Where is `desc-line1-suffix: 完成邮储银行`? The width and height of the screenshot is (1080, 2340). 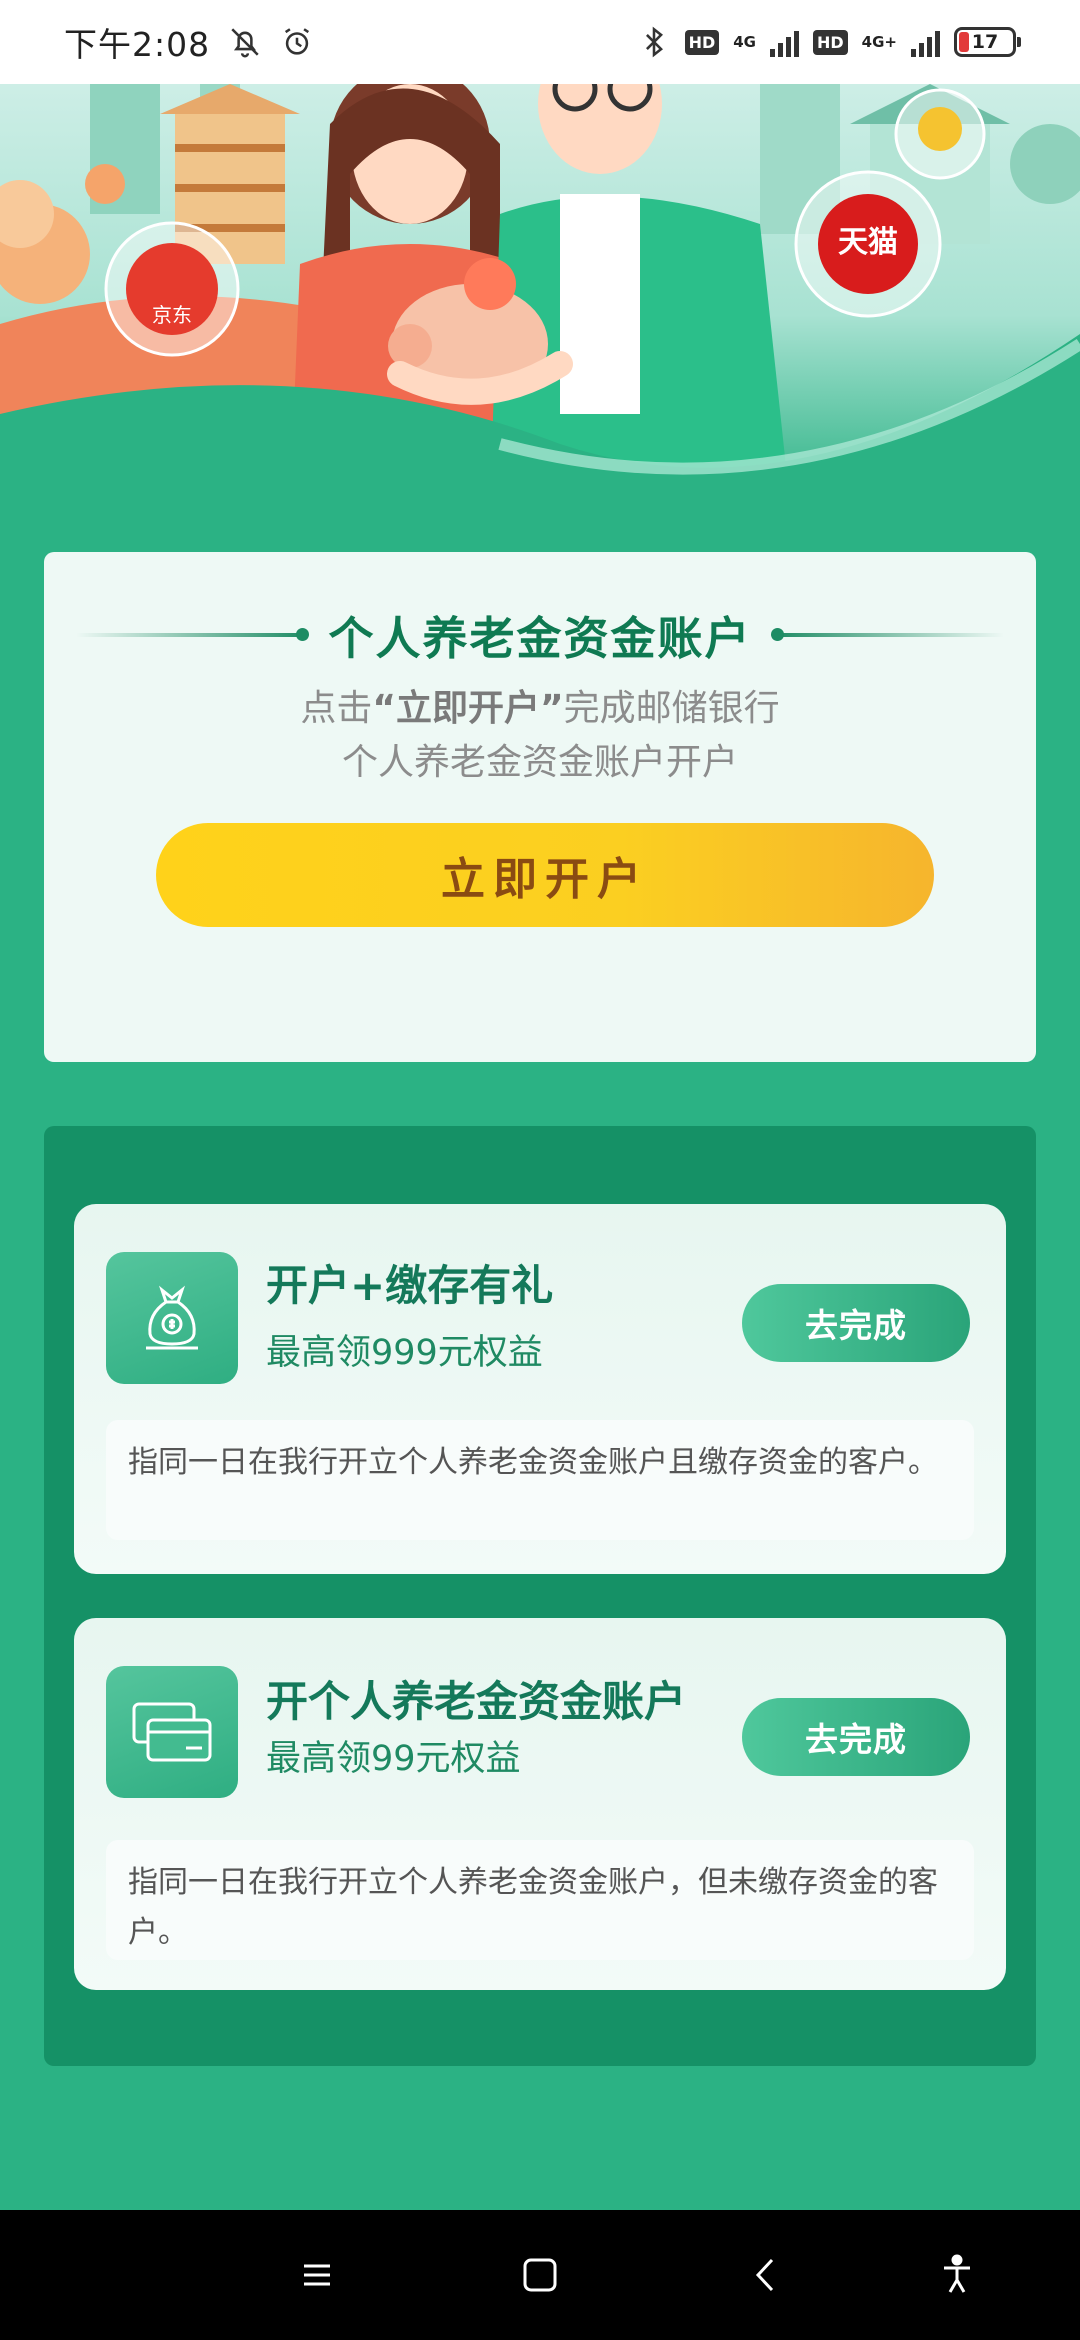
desc-line1-suffix: 完成邮储银行 is located at coordinates (671, 708).